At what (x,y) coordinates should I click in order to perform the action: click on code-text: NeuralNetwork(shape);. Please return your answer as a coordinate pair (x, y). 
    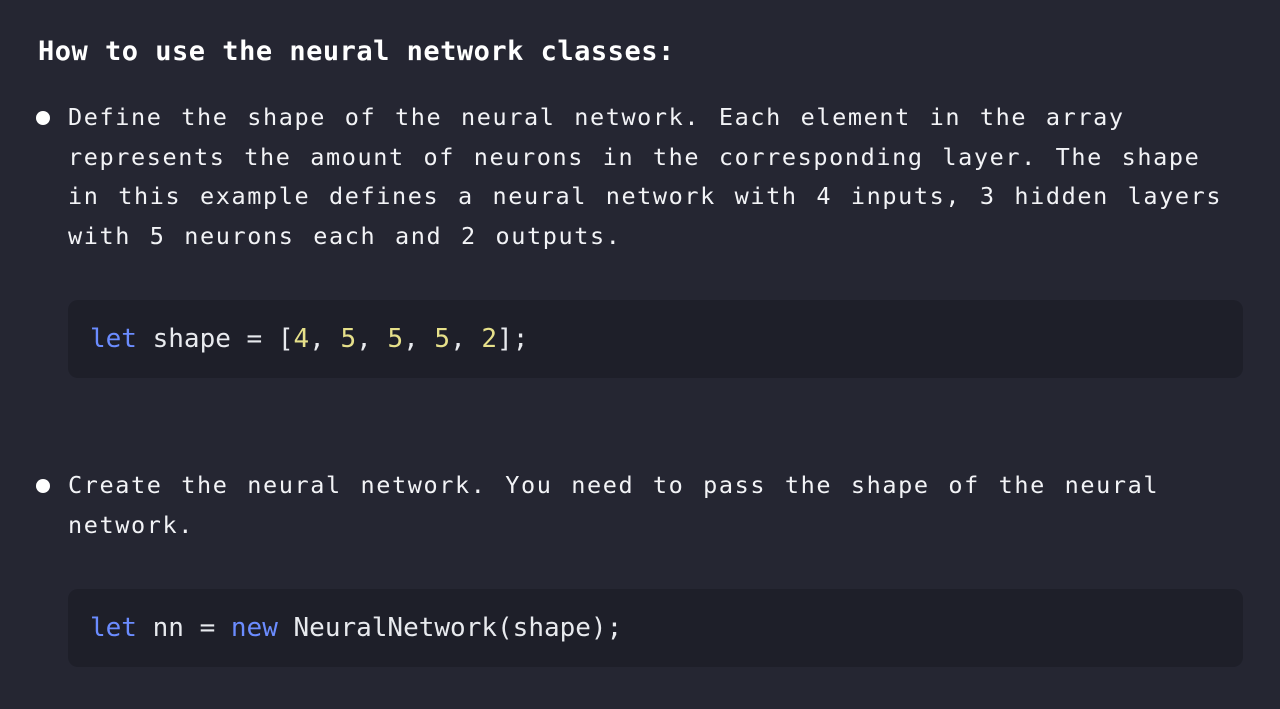
    Looking at the image, I should click on (450, 628).